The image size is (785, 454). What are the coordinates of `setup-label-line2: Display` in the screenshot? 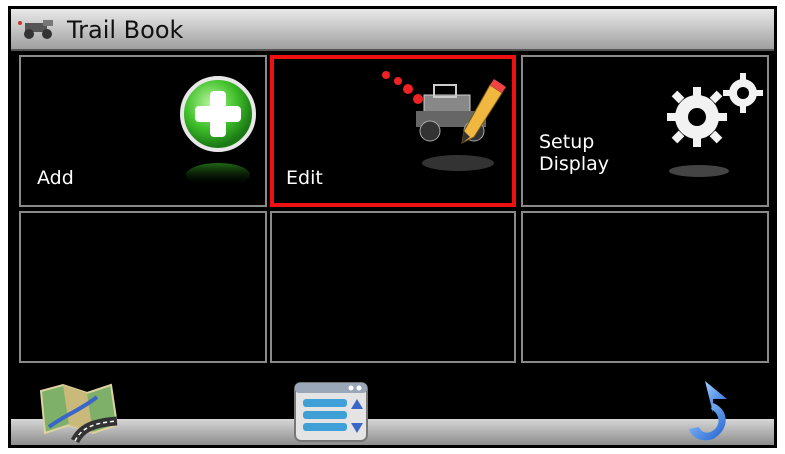 It's located at (574, 164).